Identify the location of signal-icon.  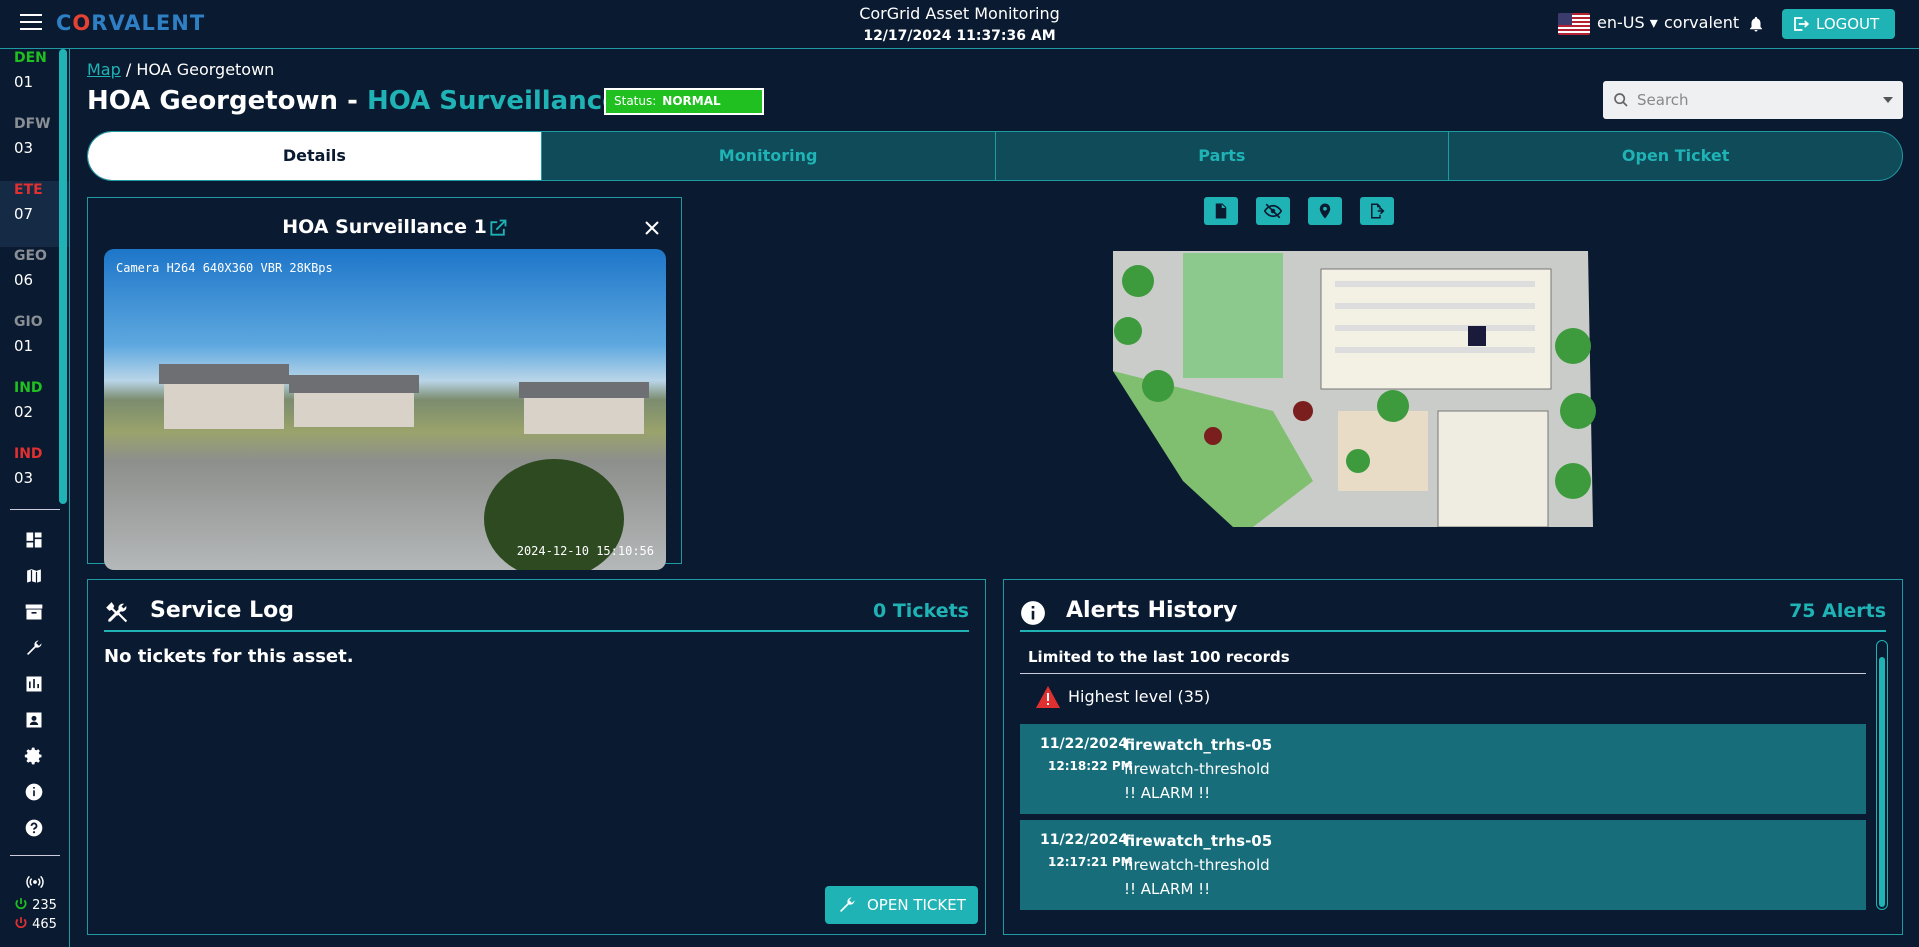
(35, 882).